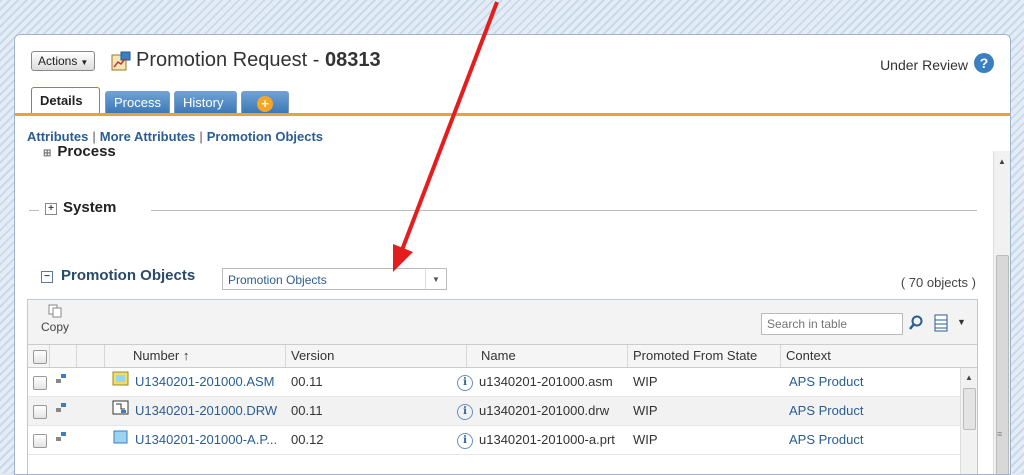 The height and width of the screenshot is (475, 1024). I want to click on attributes-link: Attributes, so click(57, 136).